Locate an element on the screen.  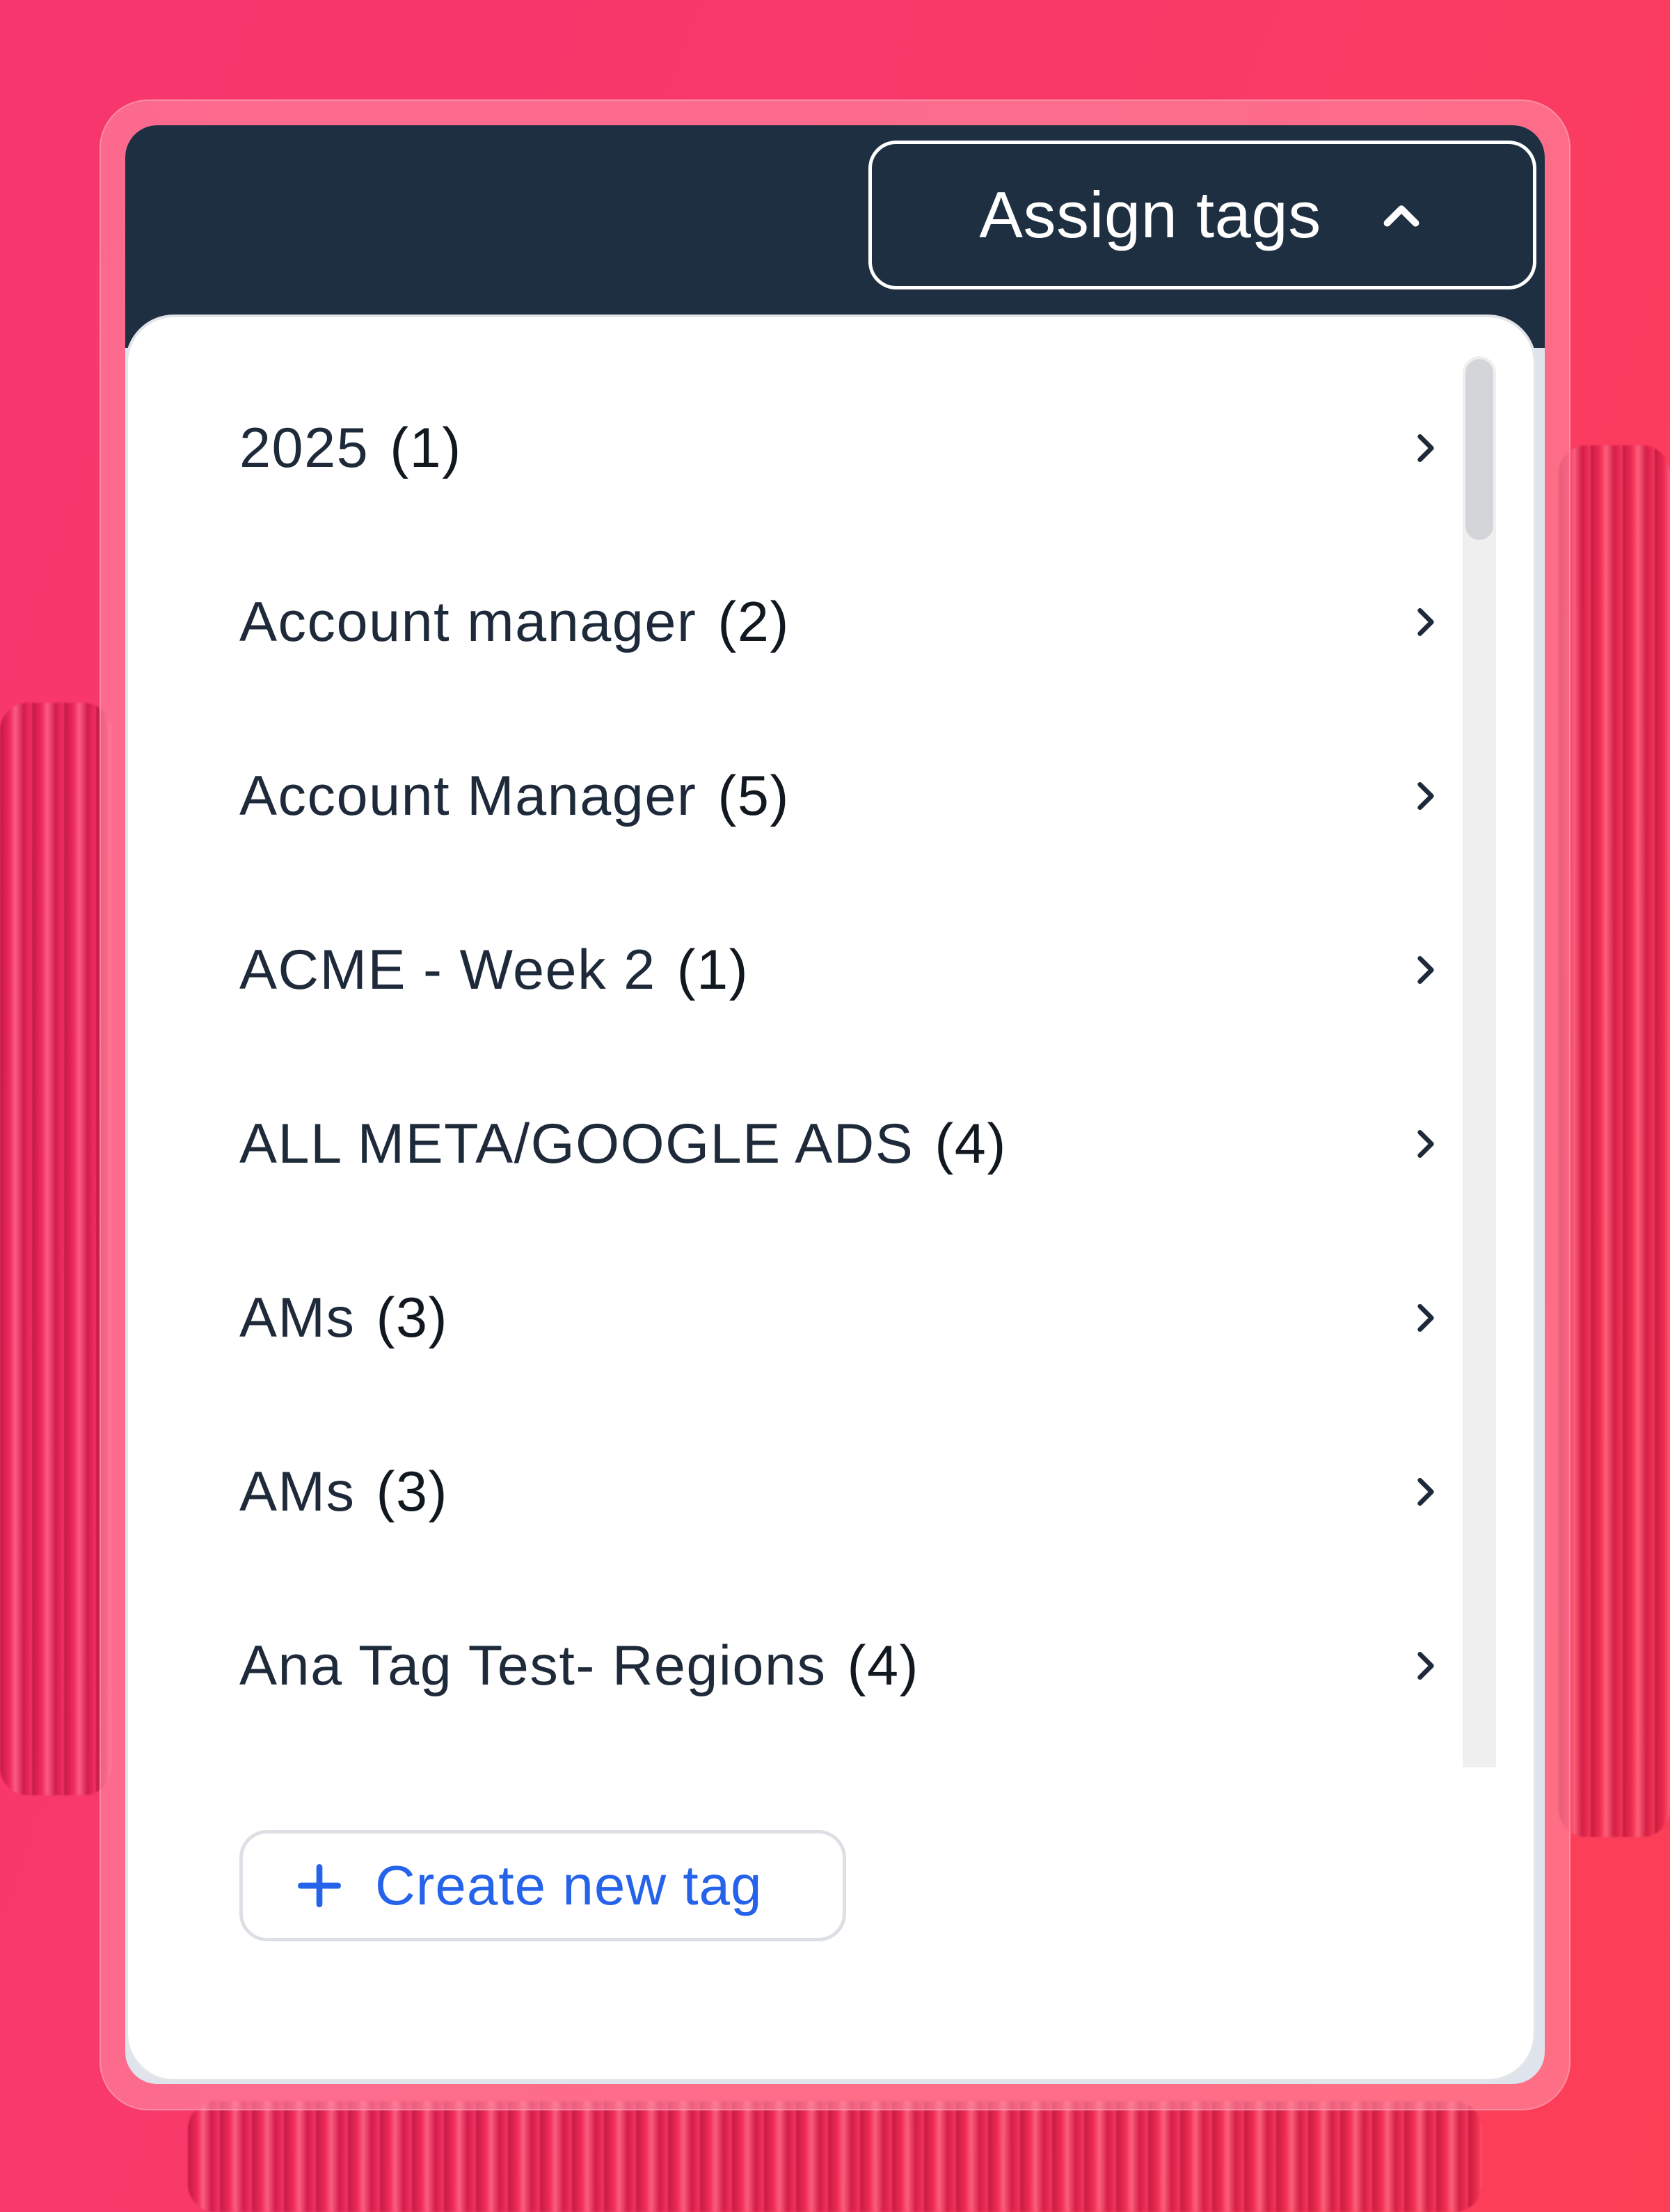
tag-item-text: ALL META/GOOGLE ADS (4) is located at coordinates (623, 1144).